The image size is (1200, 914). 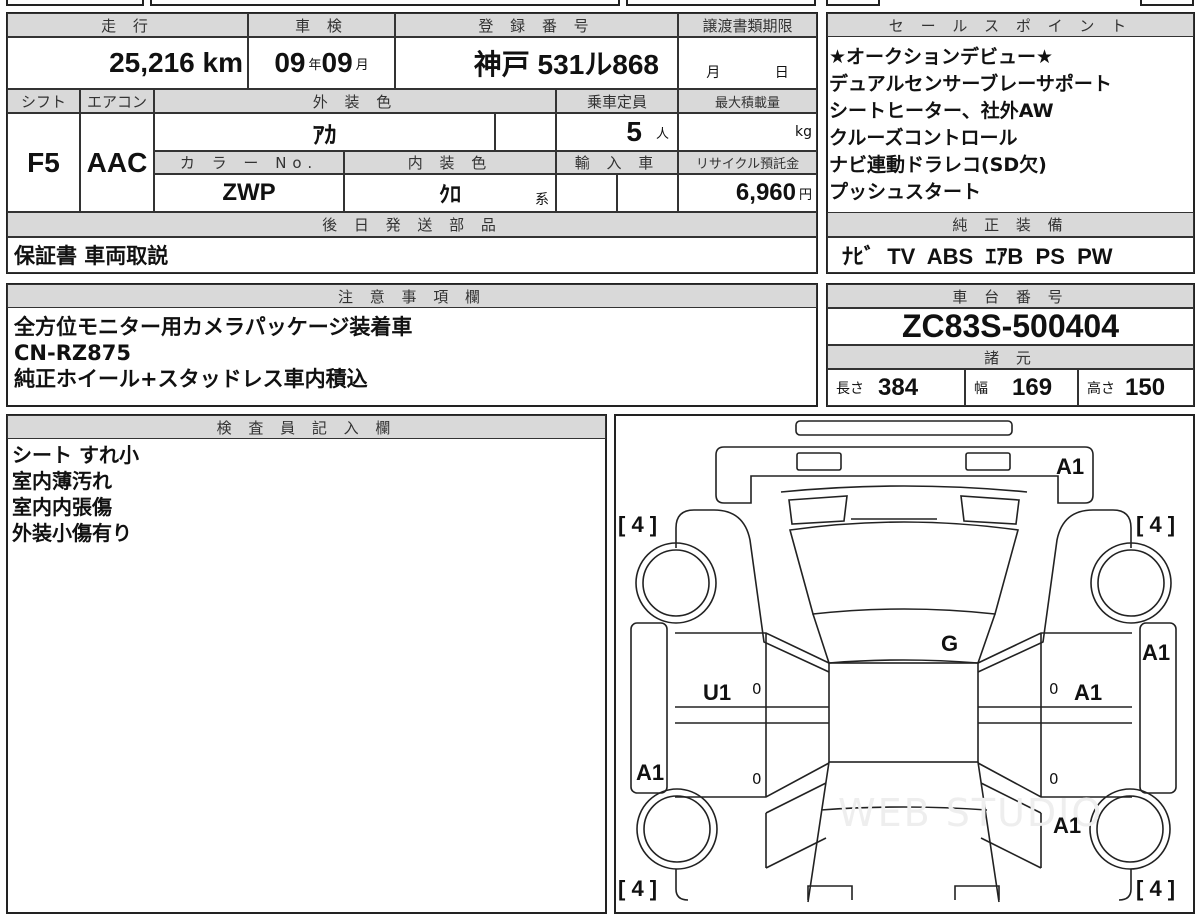 I want to click on tire-rear-left: [ 4 ], so click(x=638, y=524).